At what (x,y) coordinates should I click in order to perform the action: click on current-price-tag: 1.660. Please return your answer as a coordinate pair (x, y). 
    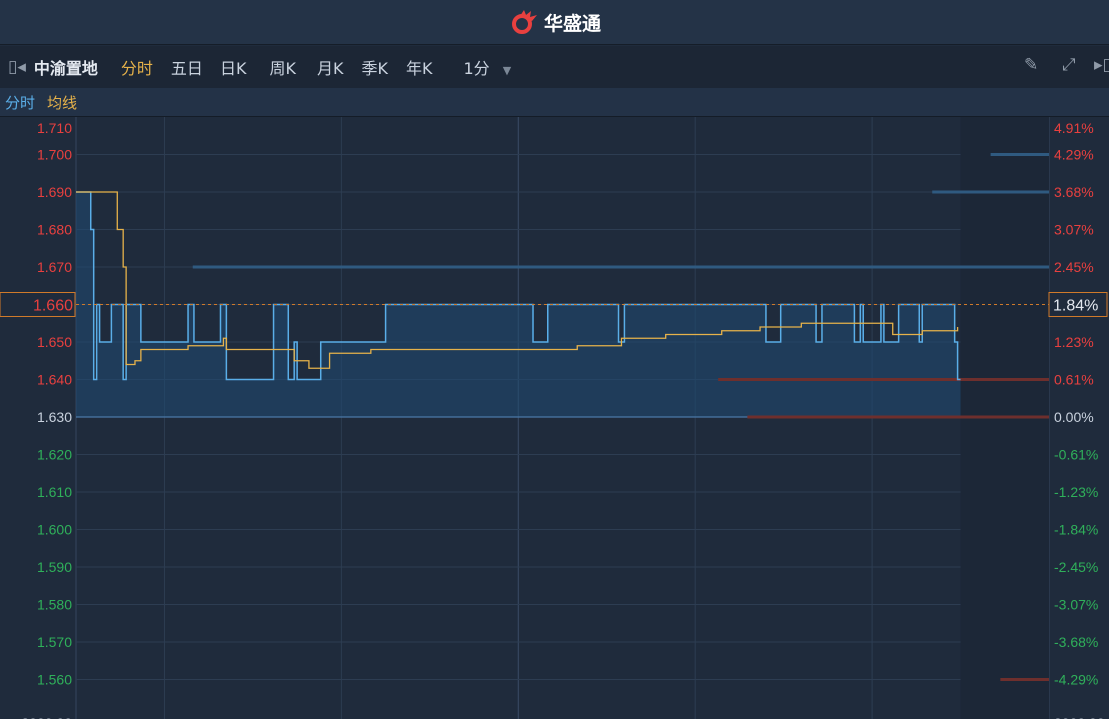
    Looking at the image, I should click on (38, 304).